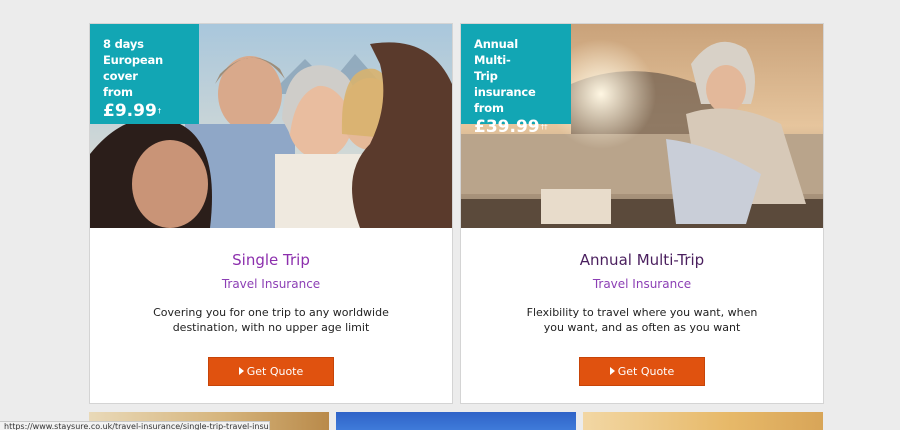 This screenshot has height=430, width=900. I want to click on card-title: Single Trip, so click(271, 260).